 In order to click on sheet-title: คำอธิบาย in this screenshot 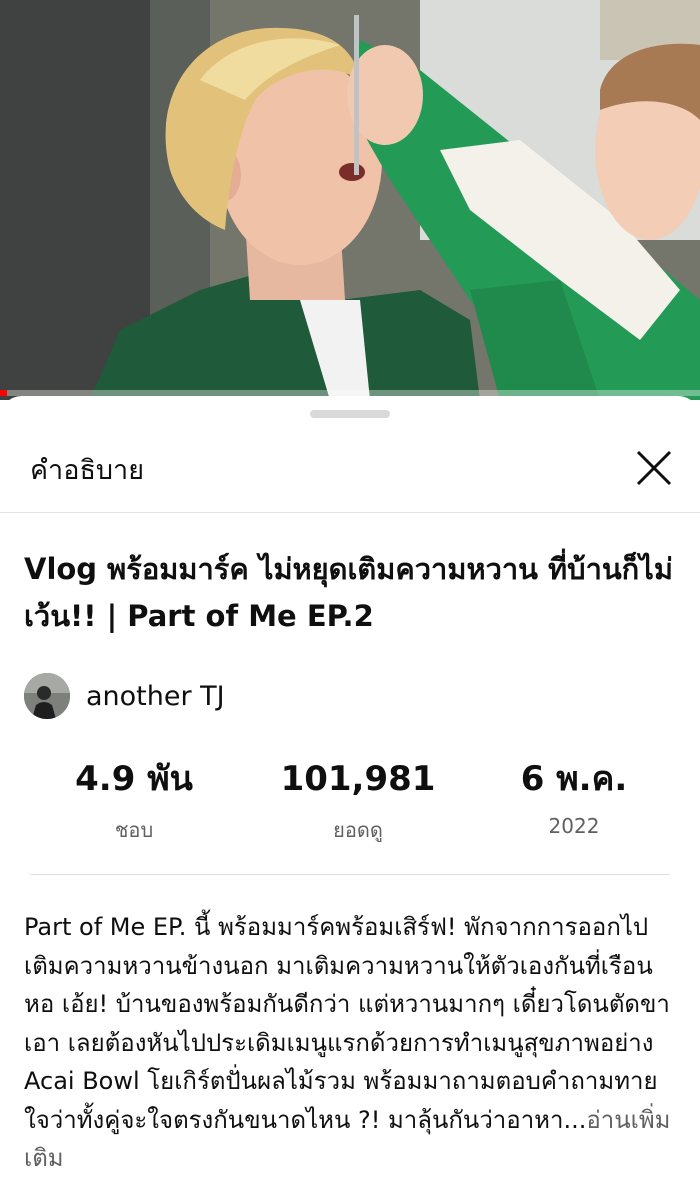, I will do `click(87, 470)`.